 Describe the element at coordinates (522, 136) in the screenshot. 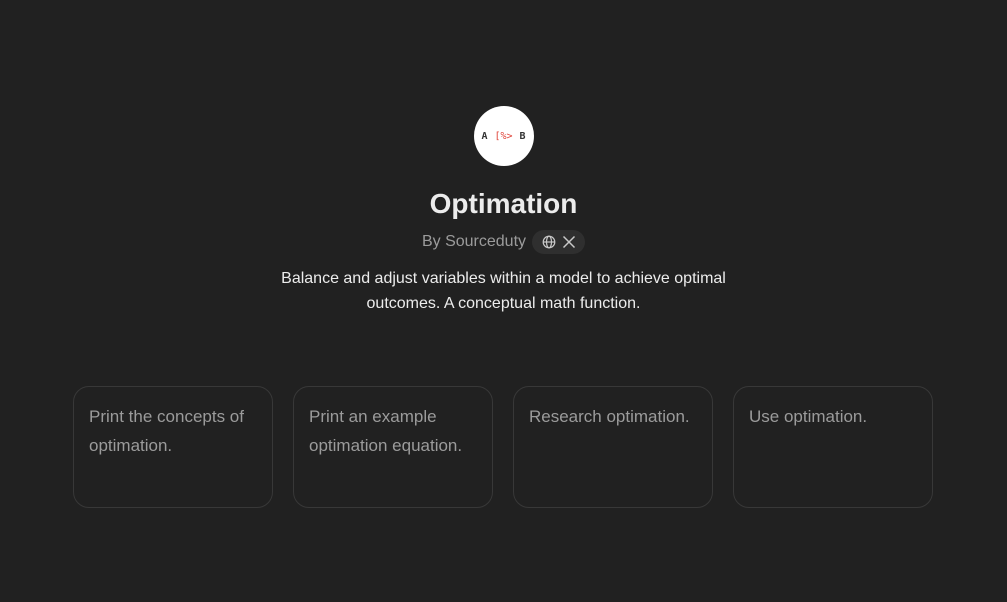

I see `avatar-text-right: B` at that location.